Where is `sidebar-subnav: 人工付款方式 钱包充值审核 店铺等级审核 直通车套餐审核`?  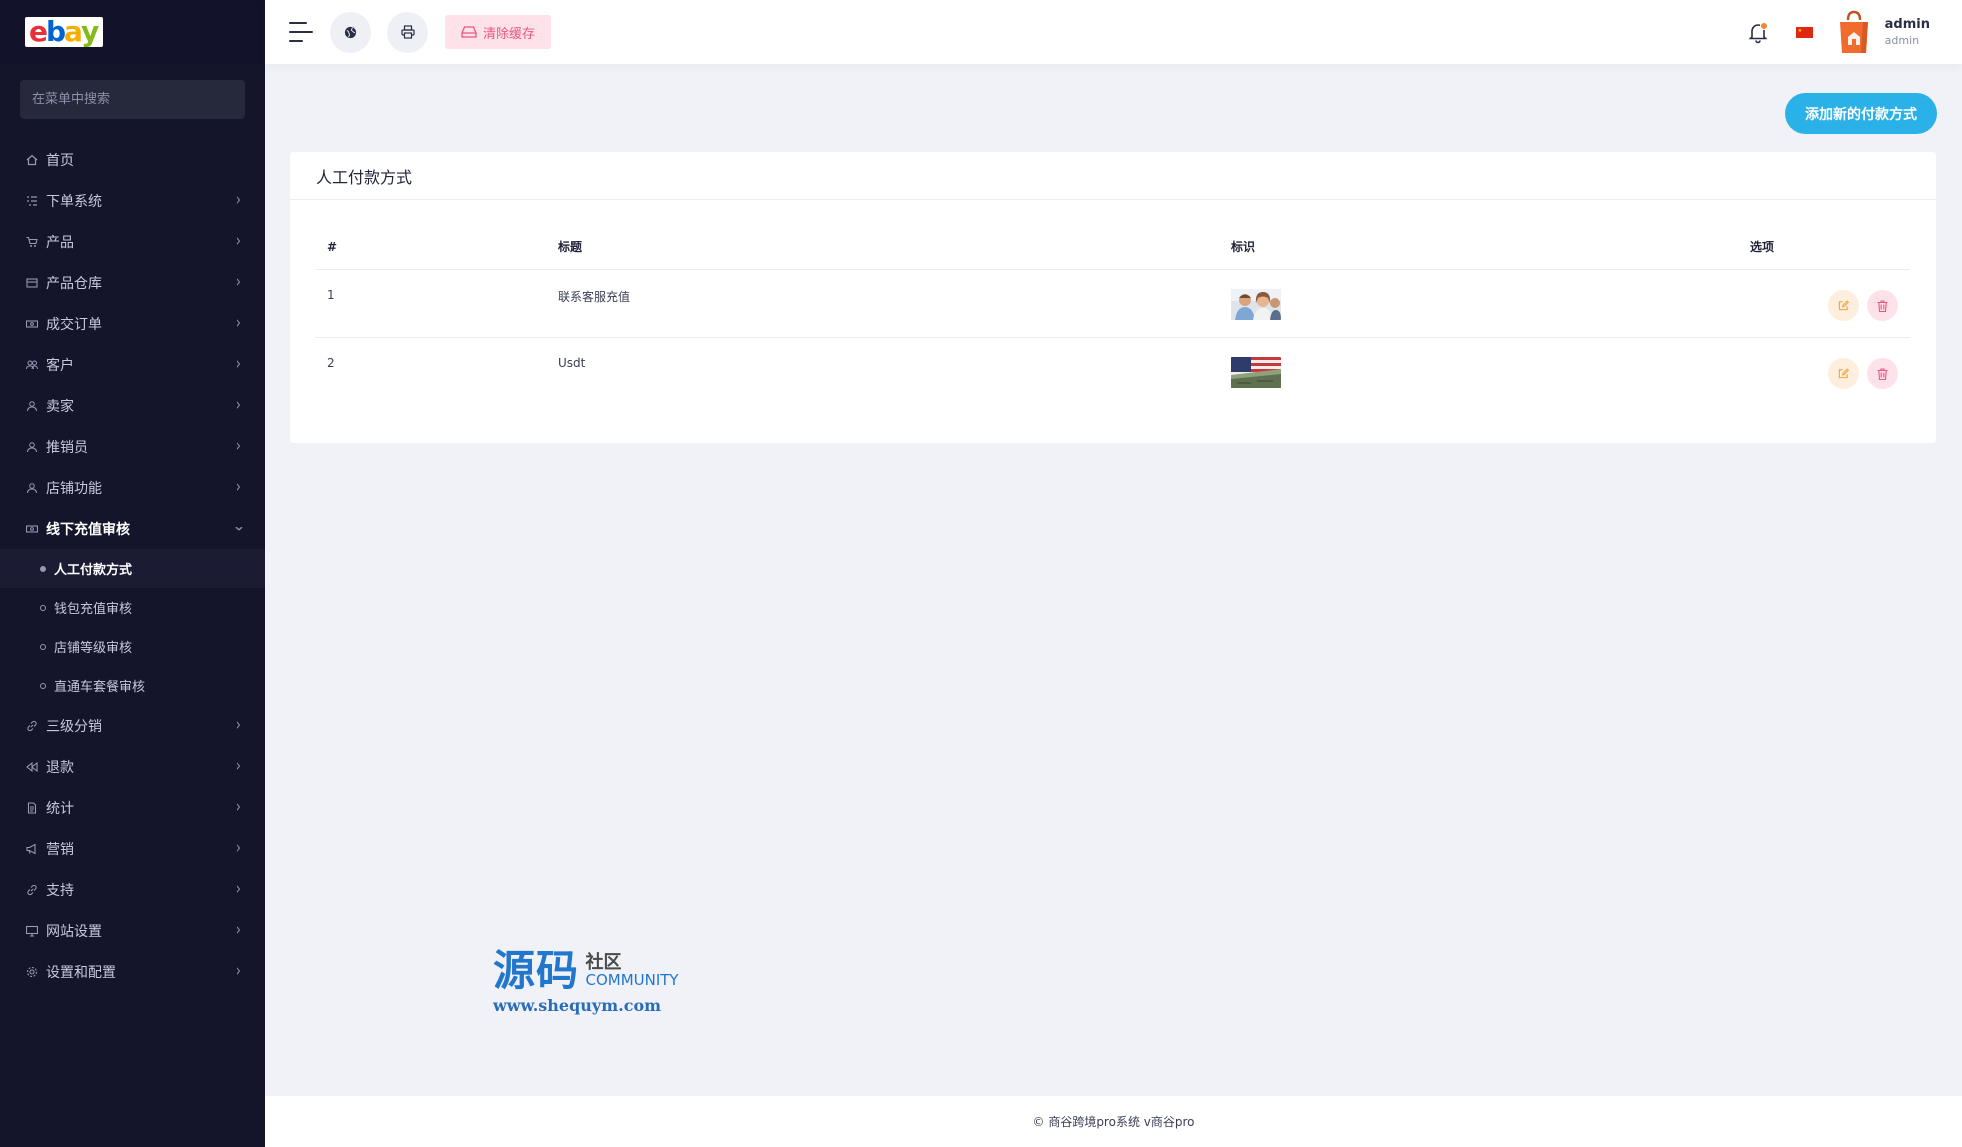
sidebar-subnav: 人工付款方式 钱包充值审核 店铺等级审核 直通车套餐审核 is located at coordinates (132, 627).